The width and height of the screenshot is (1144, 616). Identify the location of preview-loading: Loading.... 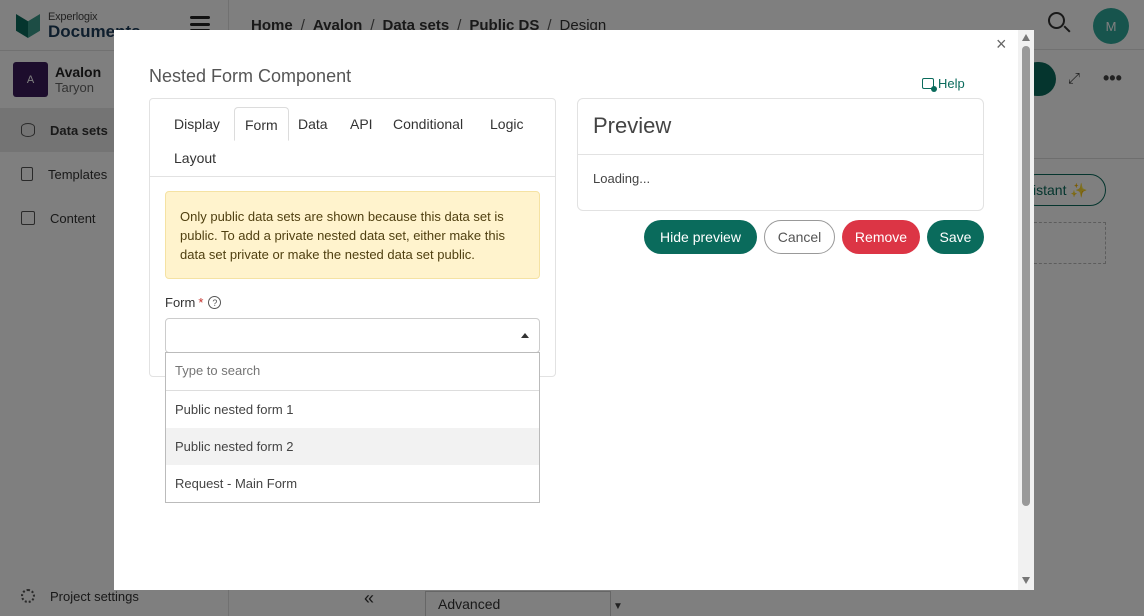
(622, 178).